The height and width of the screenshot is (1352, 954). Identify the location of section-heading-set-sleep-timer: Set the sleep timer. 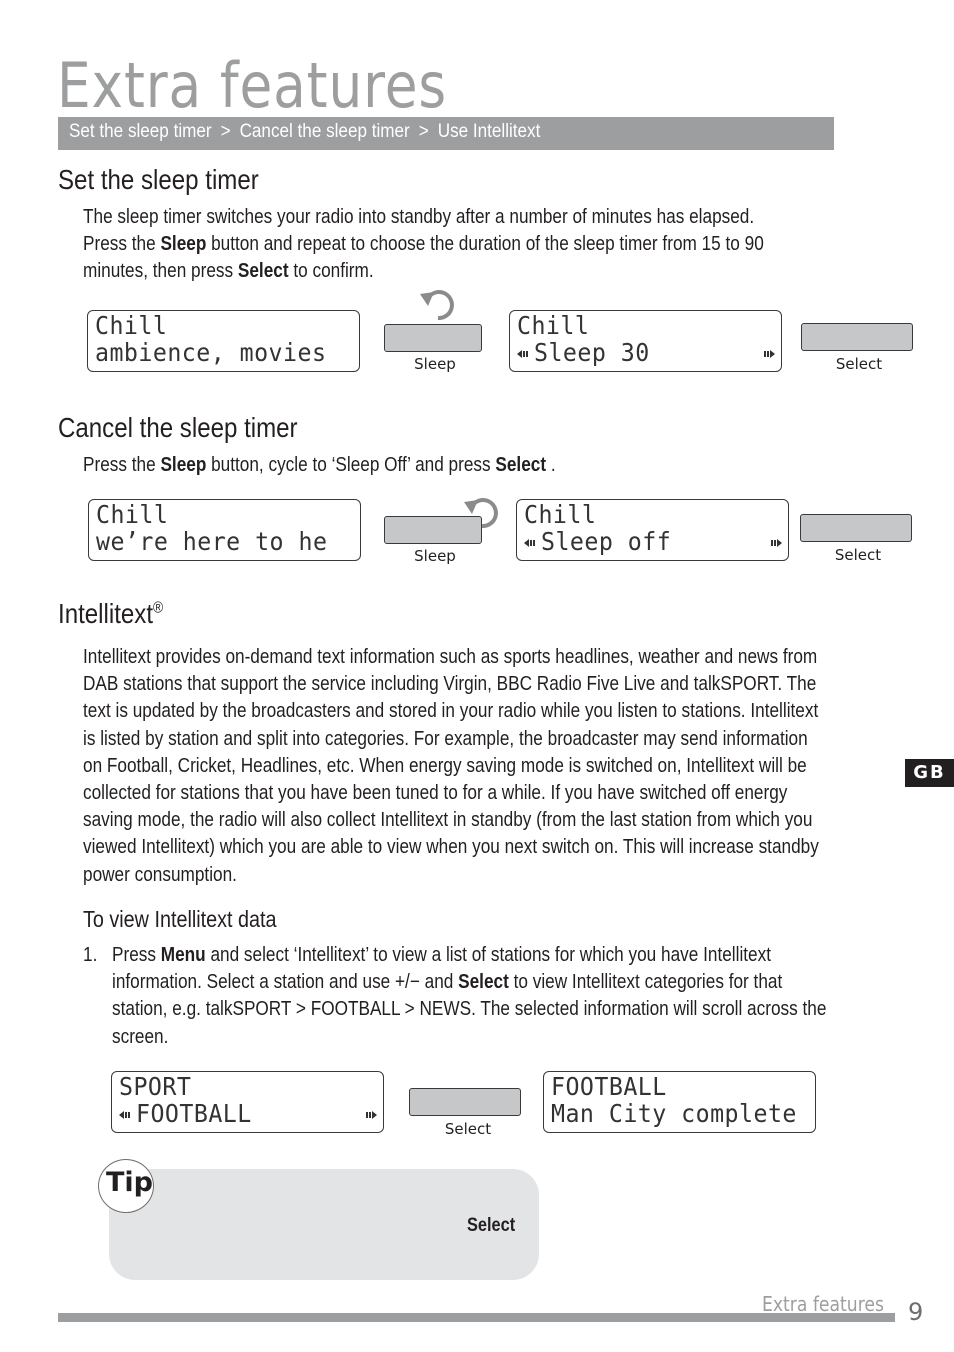
(158, 179).